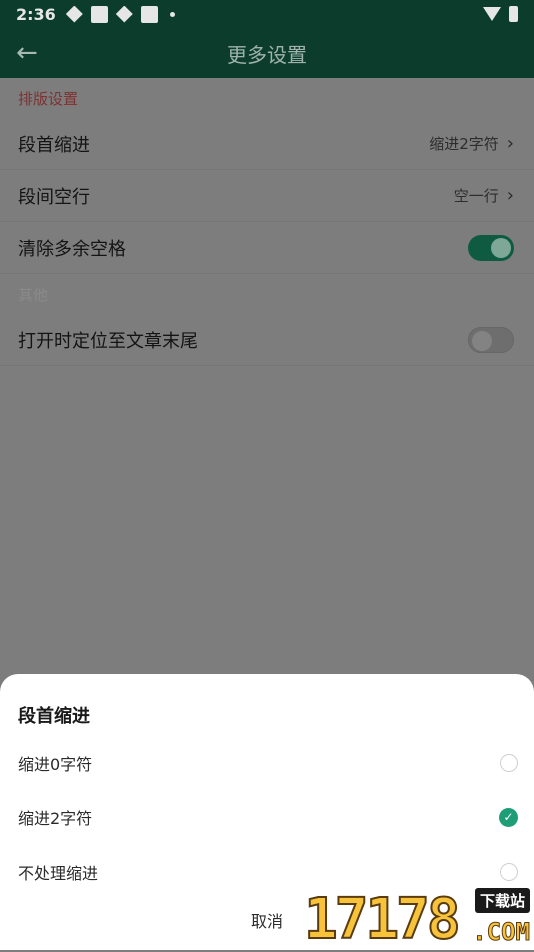  I want to click on setting-row-paragraph-indent: 段首缩进 缩进2字符 ›, so click(267, 144).